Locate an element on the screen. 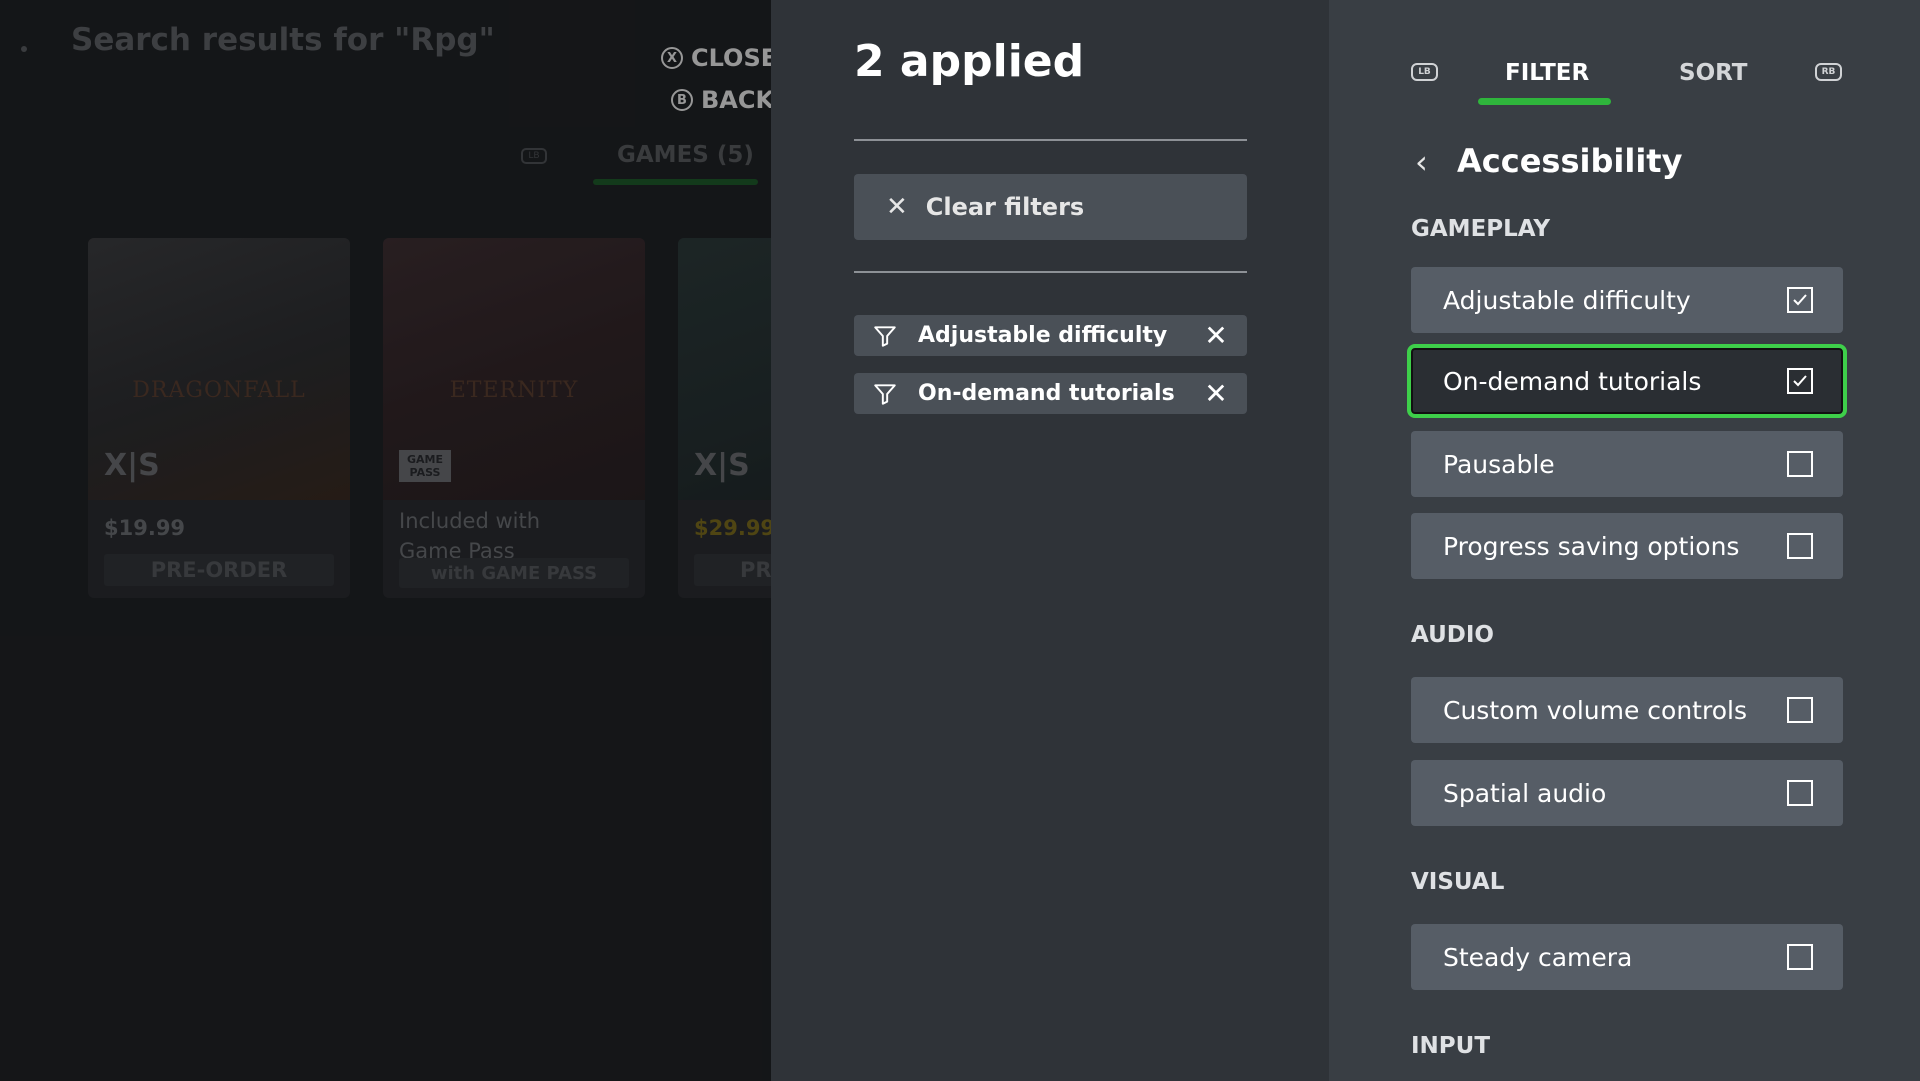  applied-filter-chip: Adjustable difficulty ✕ is located at coordinates (1050, 335).